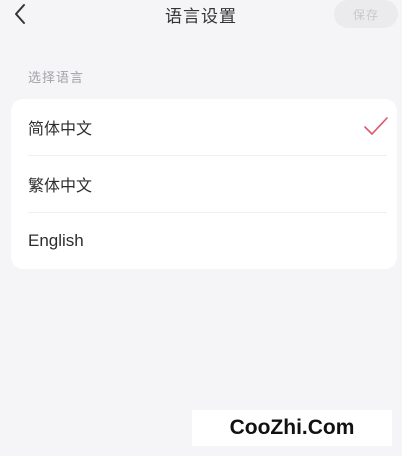 The height and width of the screenshot is (456, 402). Describe the element at coordinates (56, 240) in the screenshot. I see `language-option-label: English` at that location.